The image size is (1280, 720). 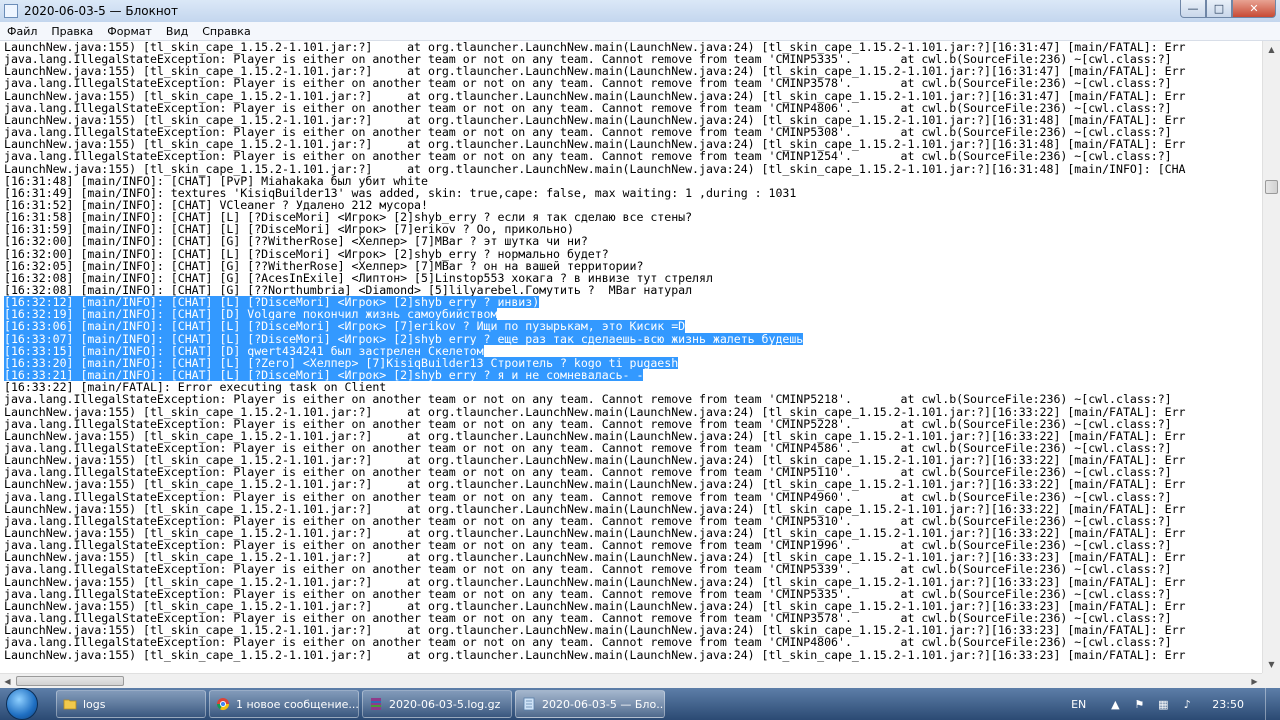 I want to click on start-button, so click(x=22, y=704).